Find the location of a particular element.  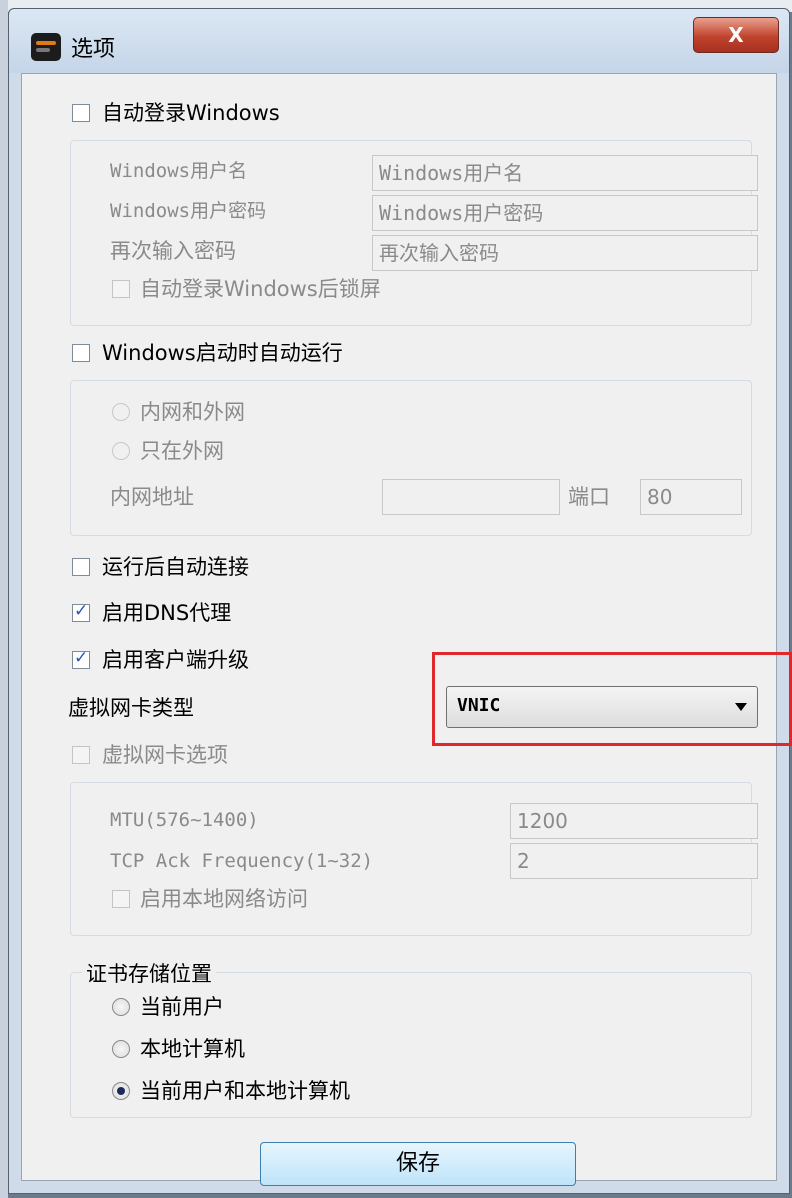

startup-checkbox is located at coordinates (81, 353).